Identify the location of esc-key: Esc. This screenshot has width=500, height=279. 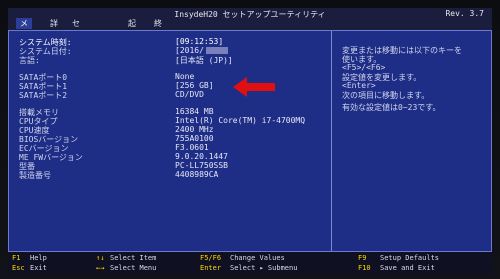
(18, 268).